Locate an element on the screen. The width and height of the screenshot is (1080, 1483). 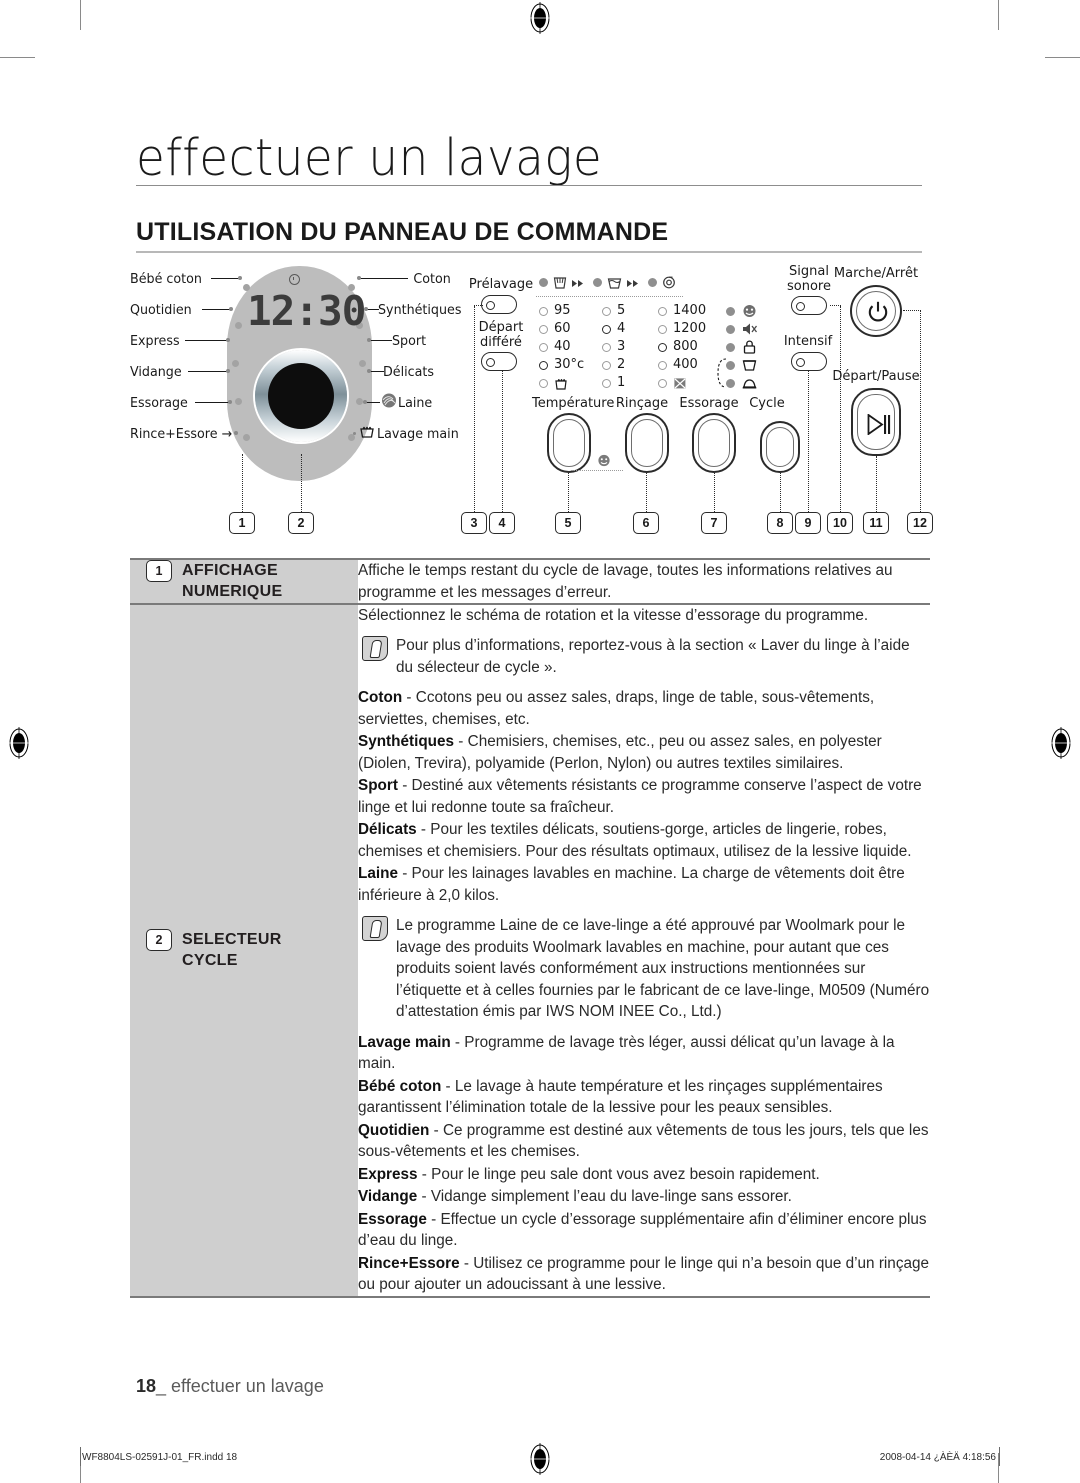
power-button is located at coordinates (876, 311).